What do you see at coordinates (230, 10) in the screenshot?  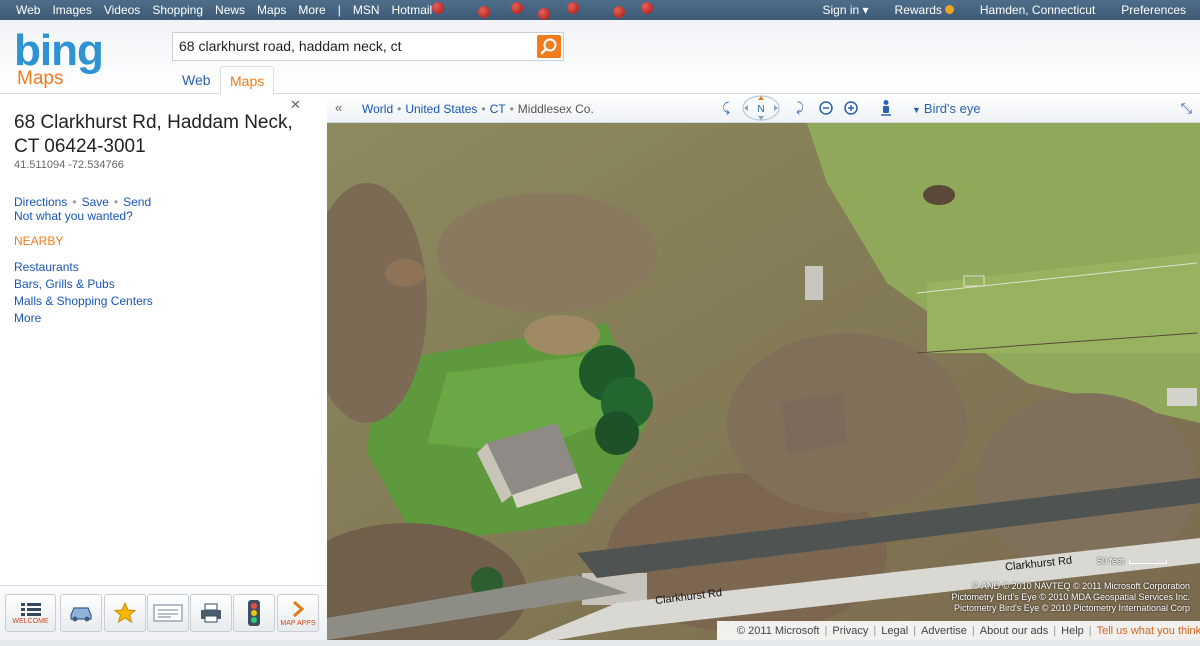 I see `nav-news: News` at bounding box center [230, 10].